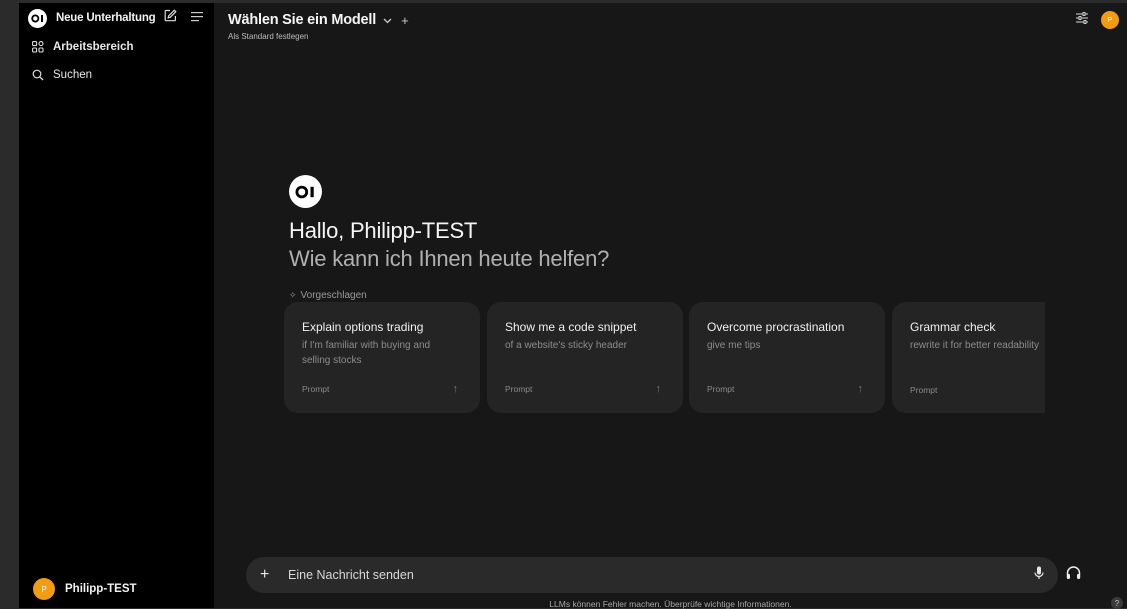  What do you see at coordinates (449, 295) in the screenshot?
I see `suggested-heading: ✧ Vorgeschlagen` at bounding box center [449, 295].